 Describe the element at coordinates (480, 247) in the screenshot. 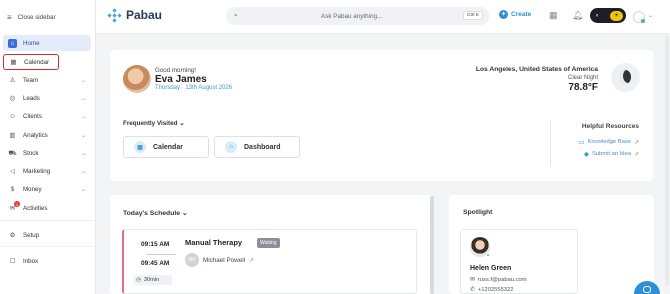

I see `avatar` at that location.